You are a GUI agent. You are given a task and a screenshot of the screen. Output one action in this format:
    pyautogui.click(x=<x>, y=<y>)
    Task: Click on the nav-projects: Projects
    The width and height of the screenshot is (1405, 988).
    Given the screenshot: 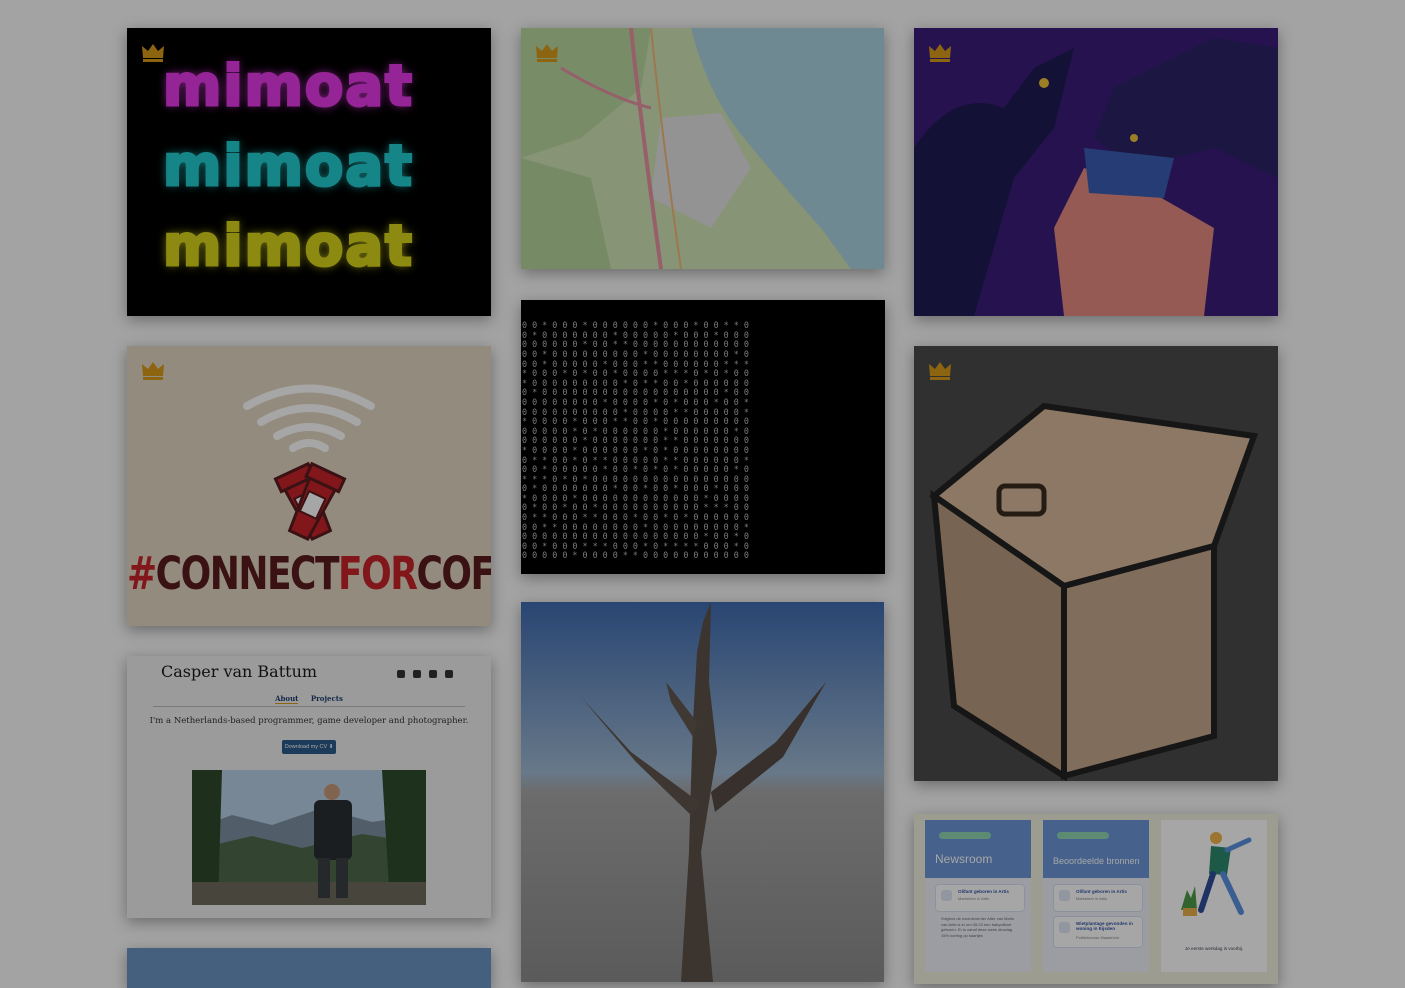 What is the action you would take?
    pyautogui.click(x=326, y=698)
    